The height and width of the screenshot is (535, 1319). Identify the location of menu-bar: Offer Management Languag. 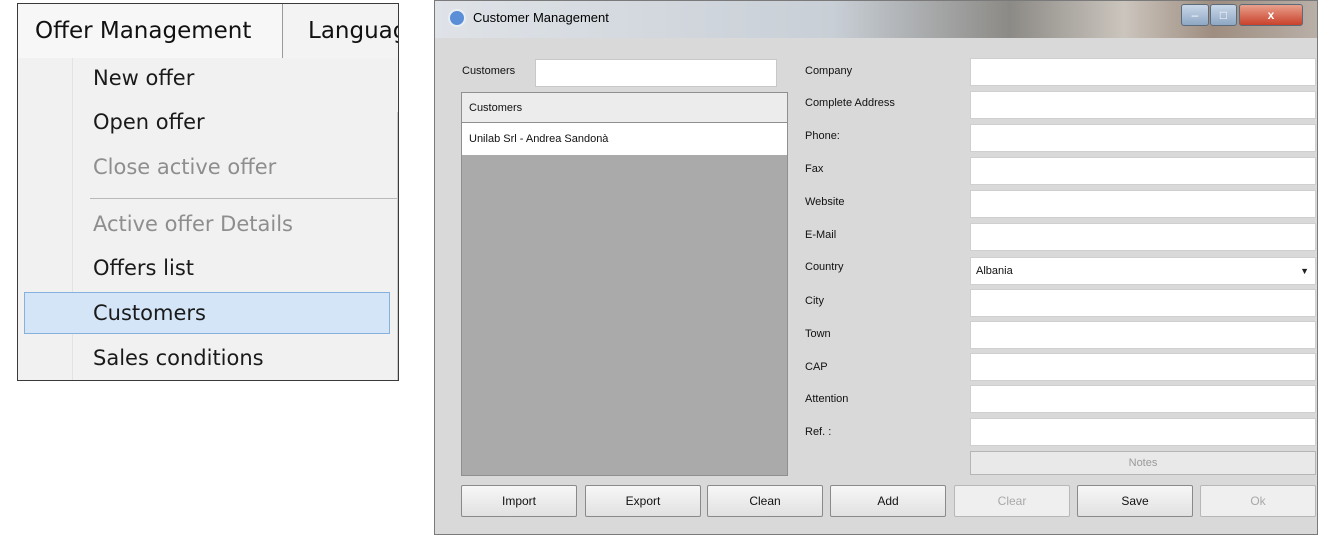
(208, 31).